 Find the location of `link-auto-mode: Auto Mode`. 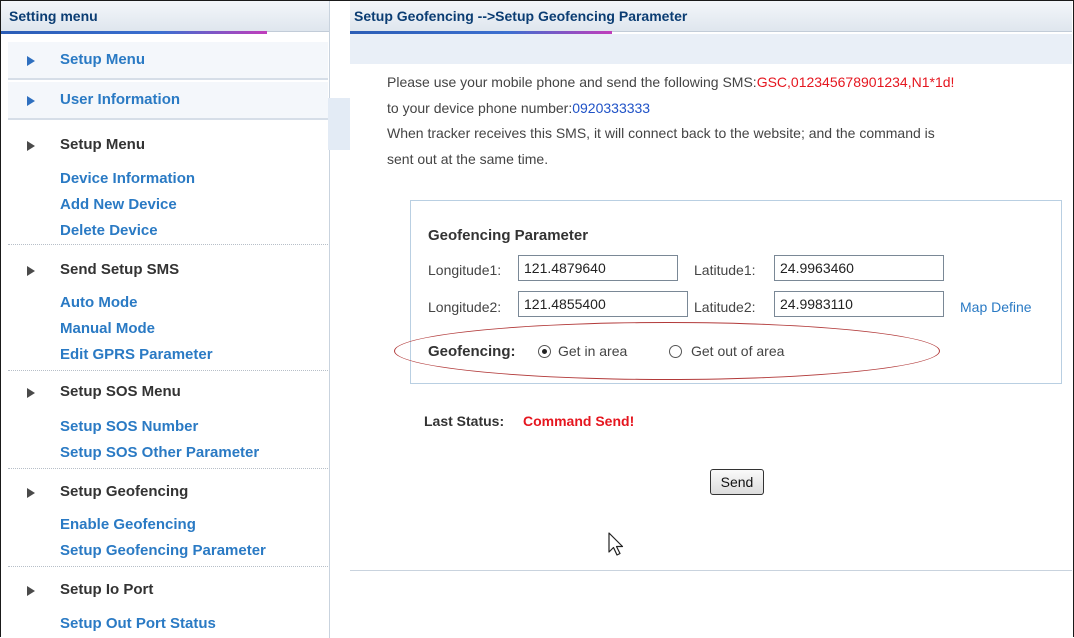

link-auto-mode: Auto Mode is located at coordinates (98, 302).